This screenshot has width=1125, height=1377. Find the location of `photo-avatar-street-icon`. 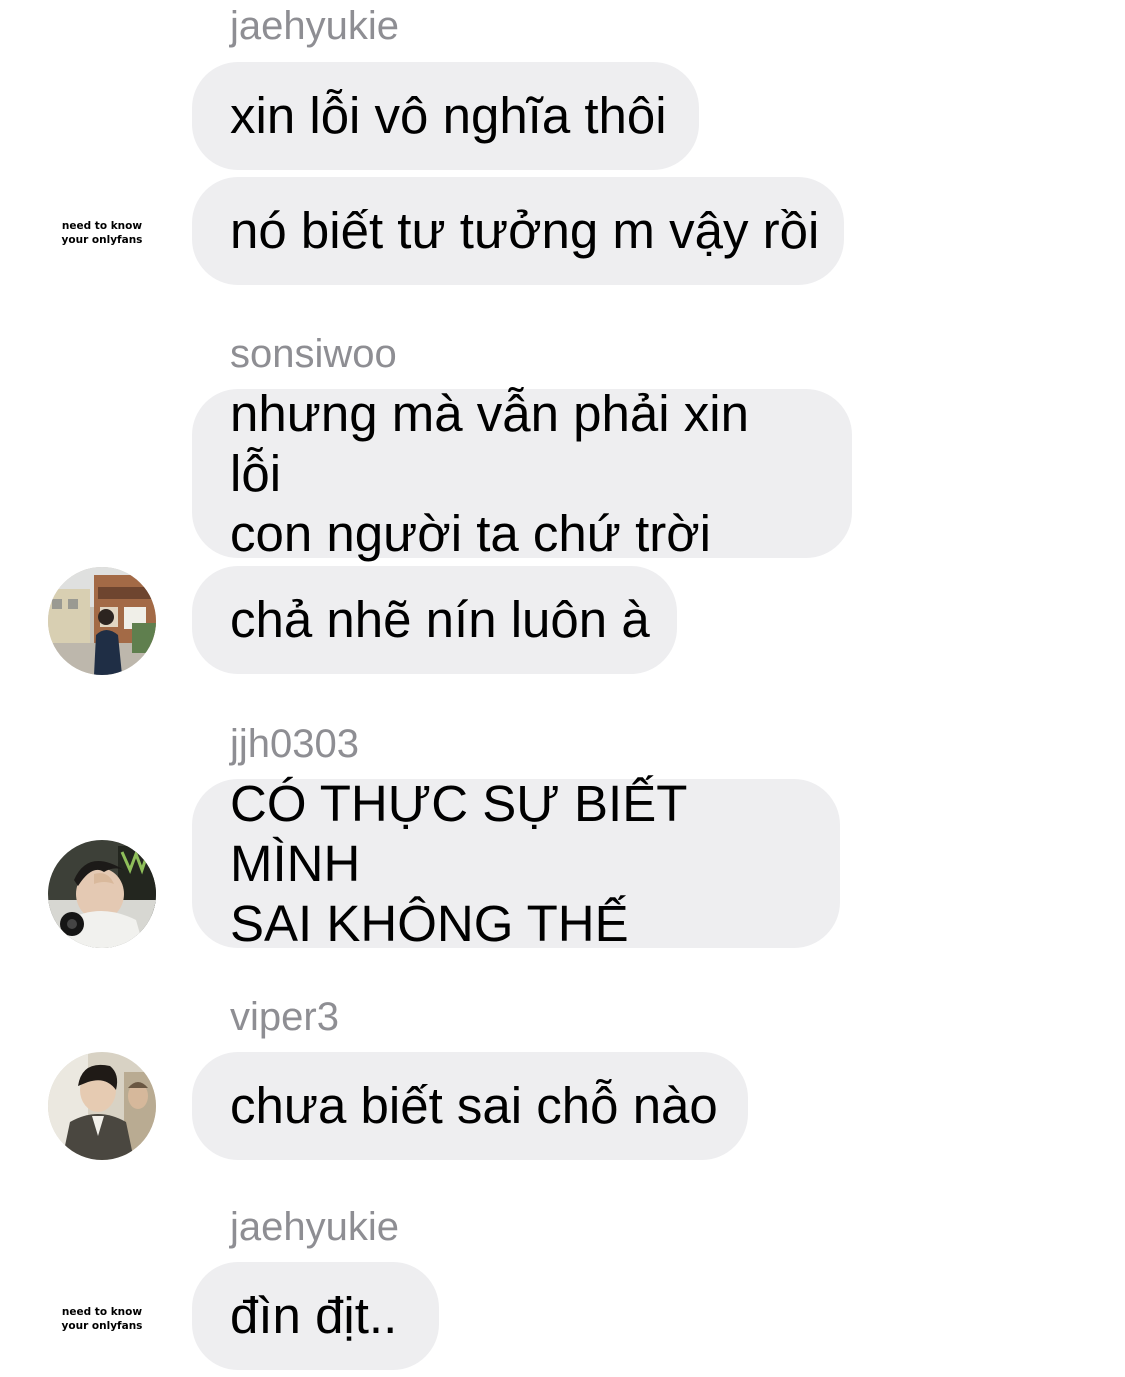

photo-avatar-street-icon is located at coordinates (102, 621).